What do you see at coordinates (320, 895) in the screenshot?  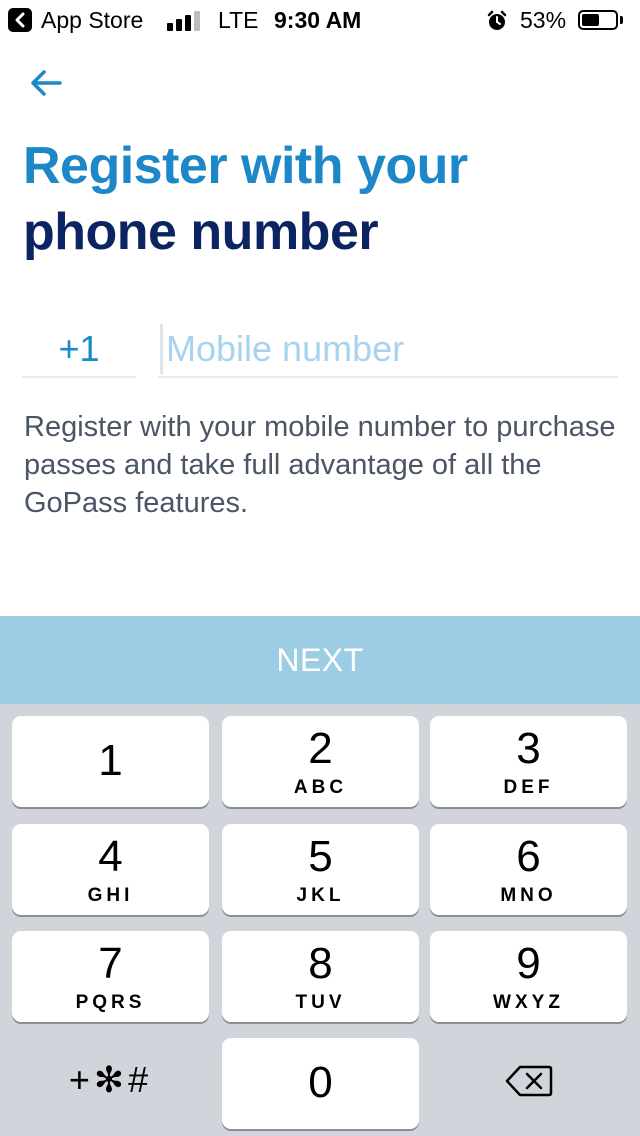 I see `key-letters: JKL` at bounding box center [320, 895].